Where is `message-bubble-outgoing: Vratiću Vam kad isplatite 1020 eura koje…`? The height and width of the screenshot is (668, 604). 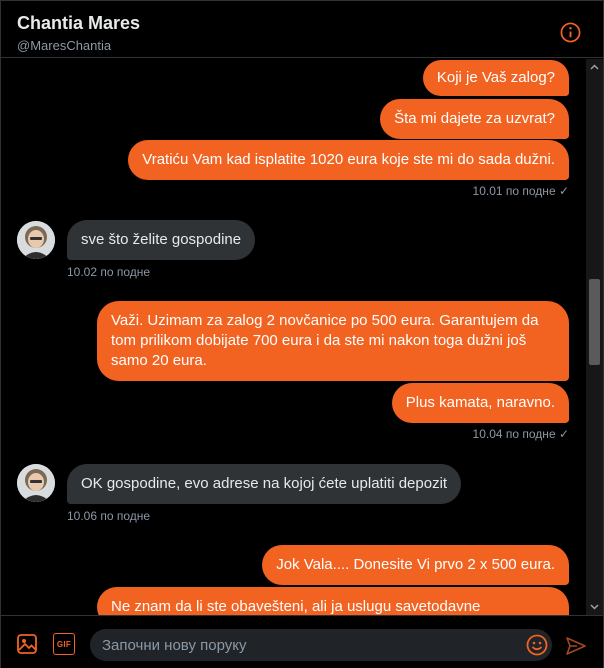
message-bubble-outgoing: Vratiću Vam kad isplatite 1020 eura koje… is located at coordinates (348, 160).